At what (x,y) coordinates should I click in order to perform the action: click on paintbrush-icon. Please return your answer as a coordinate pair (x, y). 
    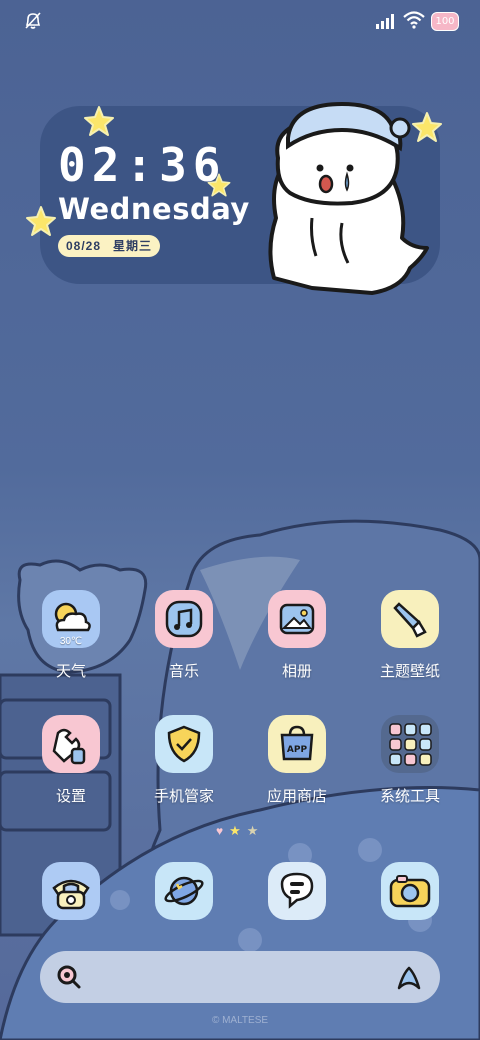
    Looking at the image, I should click on (410, 619).